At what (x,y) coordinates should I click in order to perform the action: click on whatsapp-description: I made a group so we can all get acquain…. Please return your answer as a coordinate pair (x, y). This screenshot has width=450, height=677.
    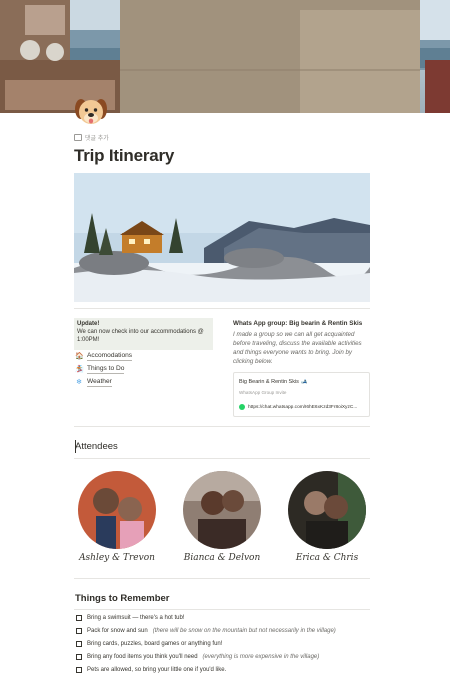
    Looking at the image, I should click on (297, 348).